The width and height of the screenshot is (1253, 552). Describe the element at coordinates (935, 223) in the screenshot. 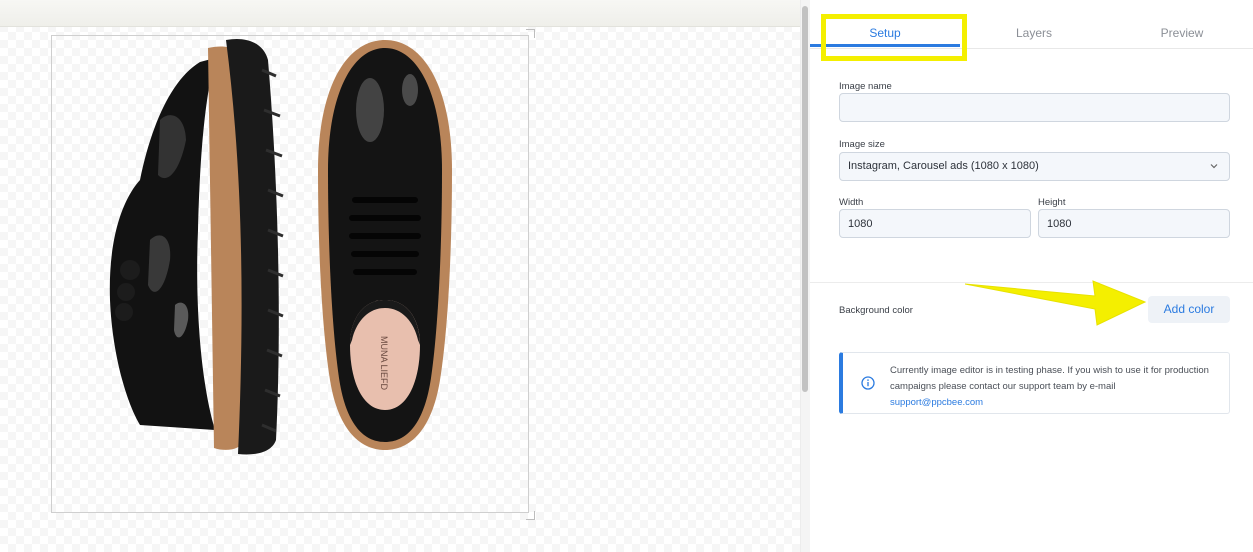

I see `width-input` at that location.